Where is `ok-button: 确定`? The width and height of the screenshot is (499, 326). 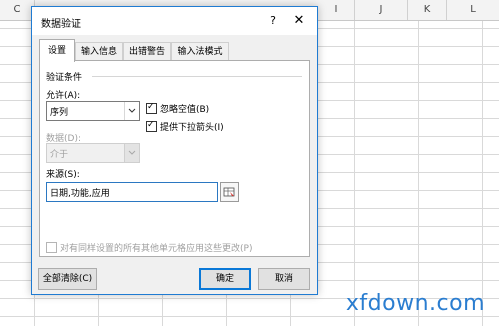
ok-button: 确定 is located at coordinates (225, 279).